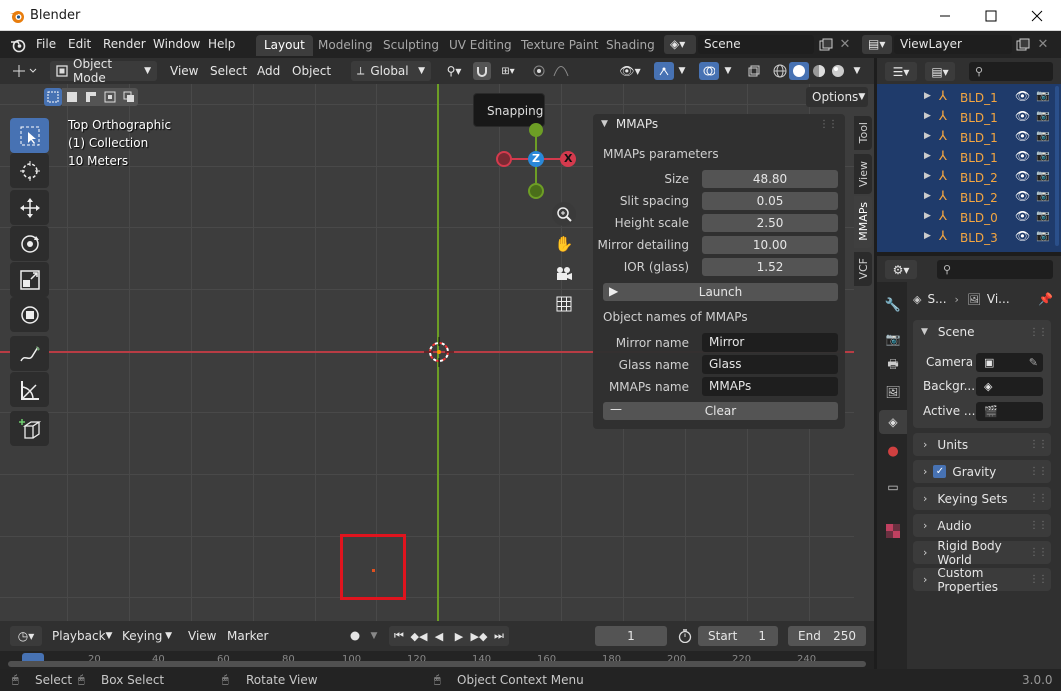 Image resolution: width=1061 pixels, height=691 pixels. Describe the element at coordinates (79, 44) in the screenshot. I see `menu-edit: Edit` at that location.